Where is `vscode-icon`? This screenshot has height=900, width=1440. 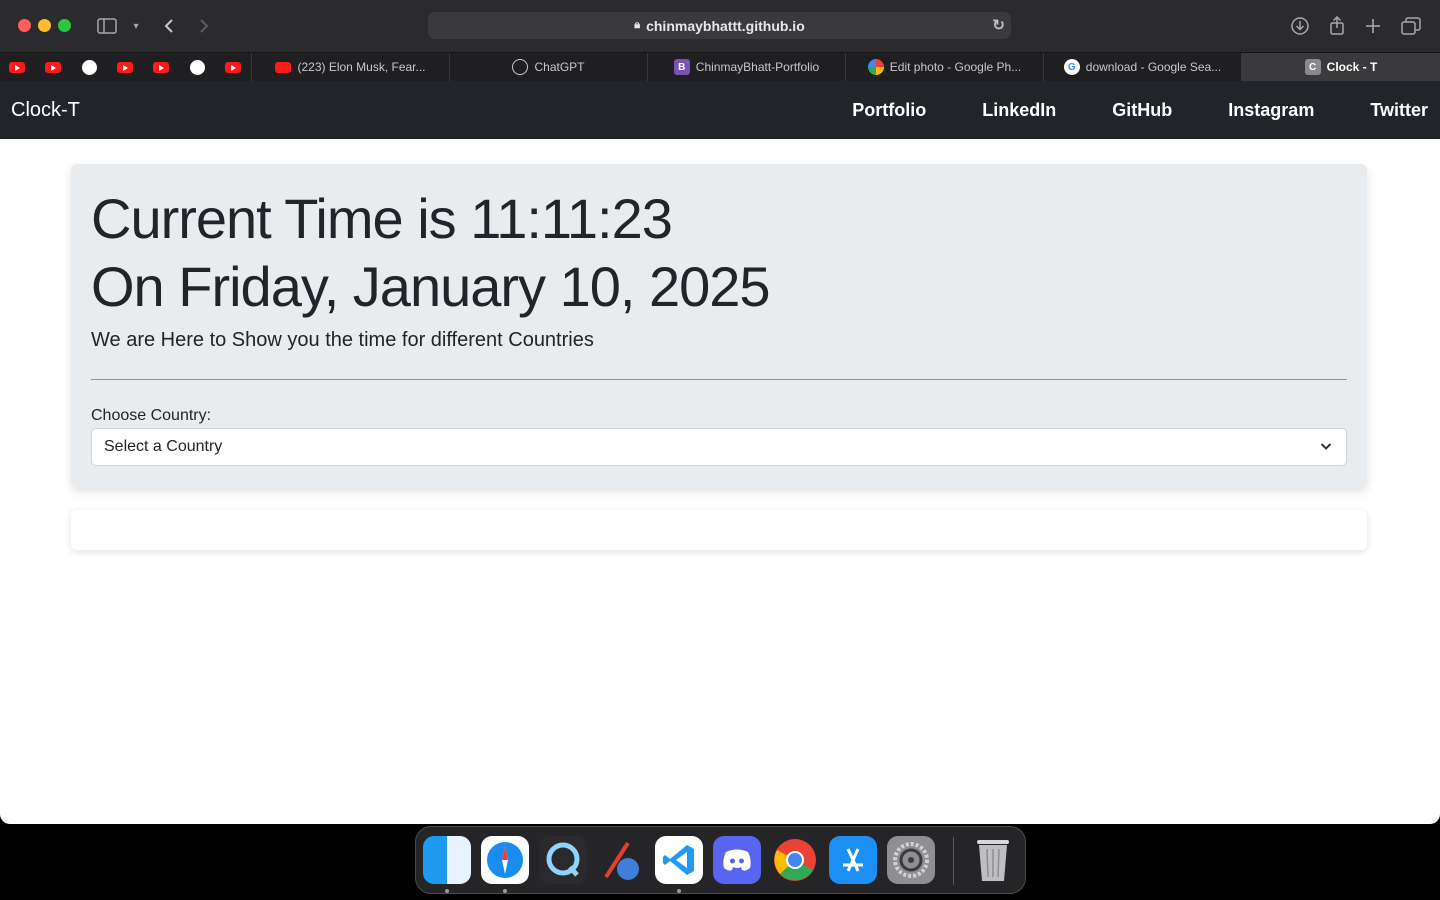 vscode-icon is located at coordinates (679, 860).